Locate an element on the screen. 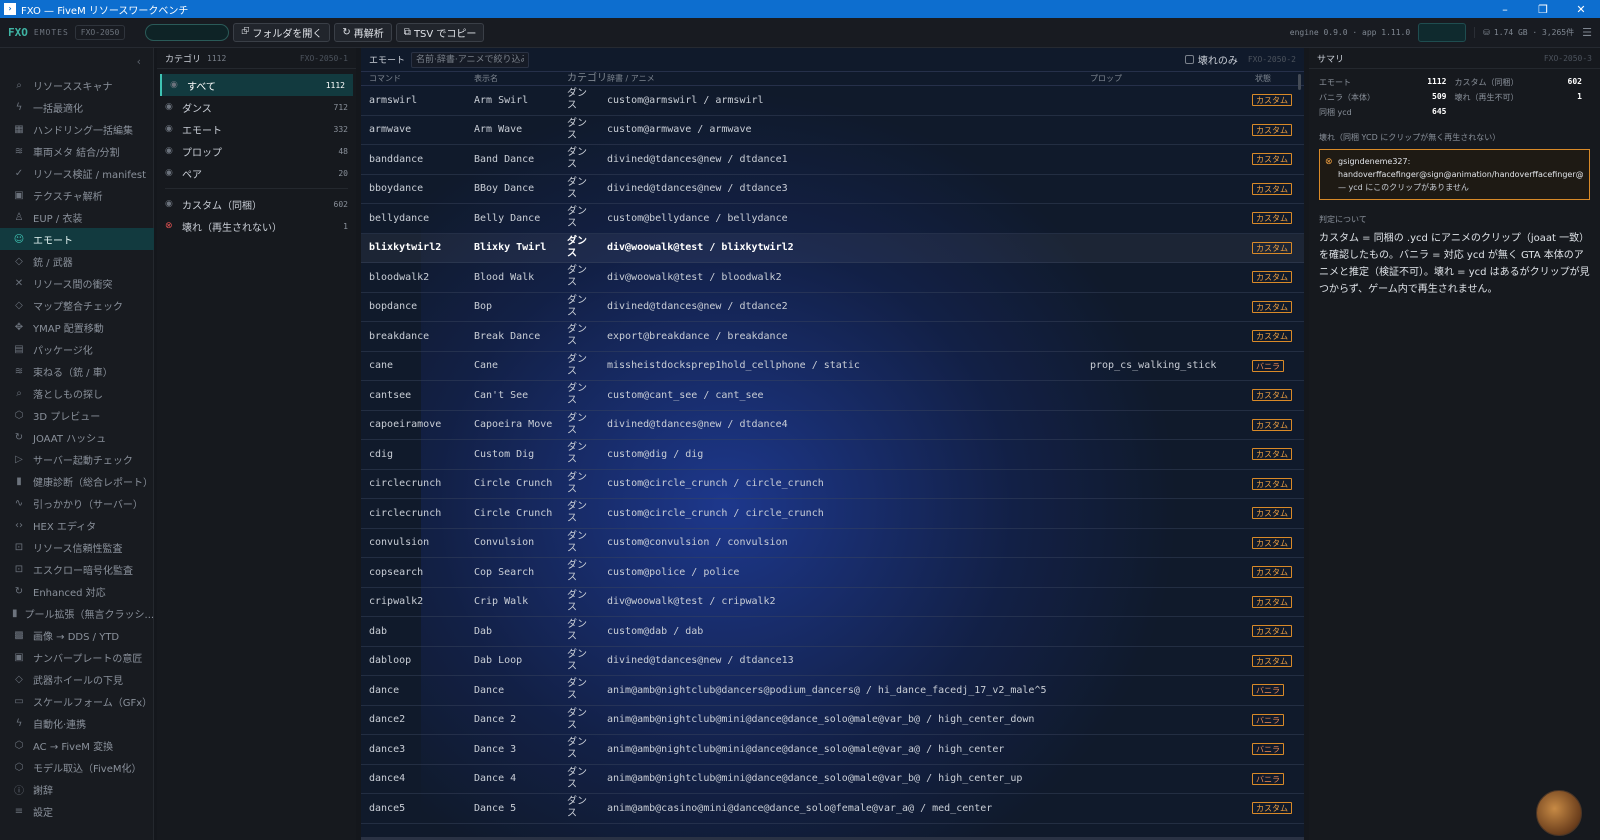 The height and width of the screenshot is (840, 1600). sidebar-item: ⬡ モデル取込（FiveM化） is located at coordinates (77, 767).